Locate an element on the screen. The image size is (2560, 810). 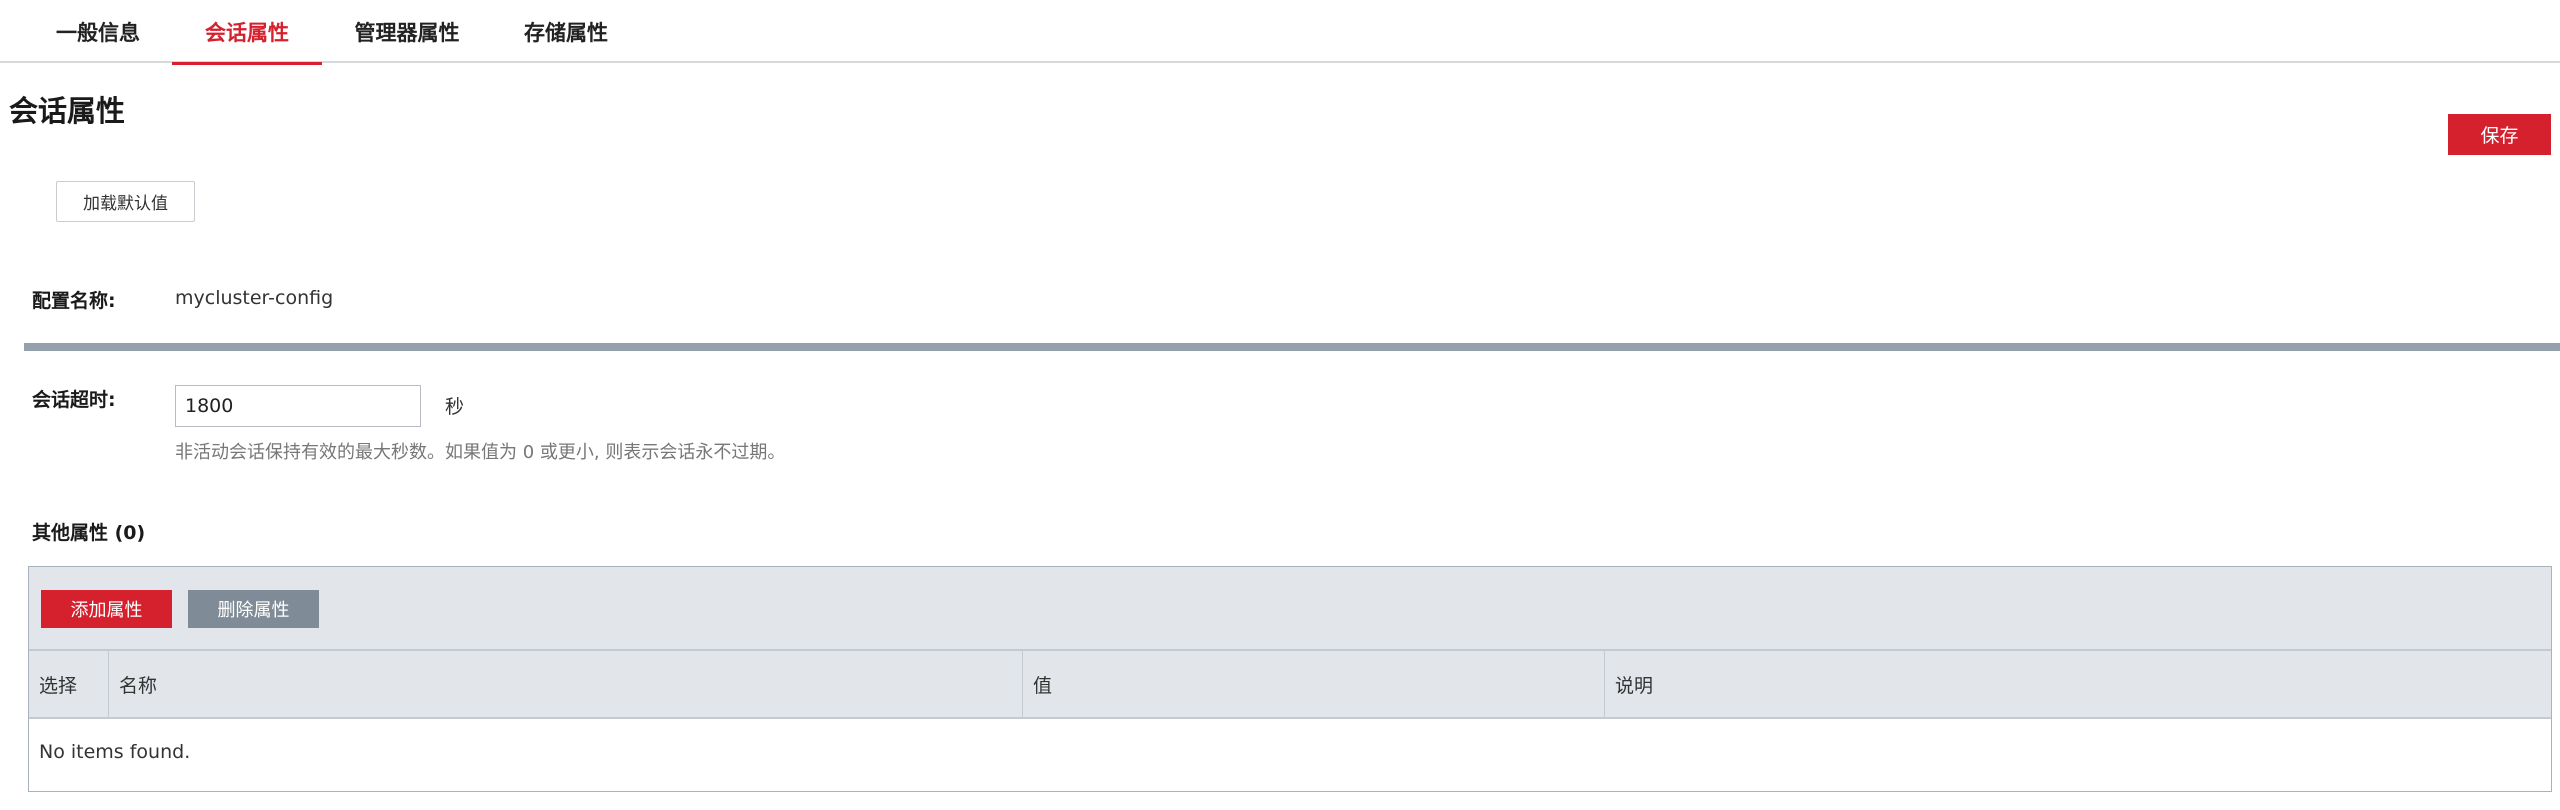
session-timeout-label: 会话超时: is located at coordinates (74, 400).